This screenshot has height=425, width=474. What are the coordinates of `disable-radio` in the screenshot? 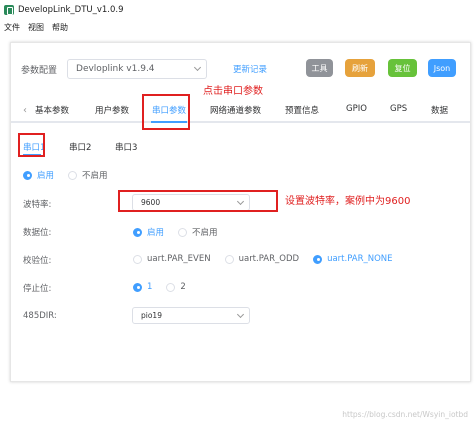 It's located at (73, 175).